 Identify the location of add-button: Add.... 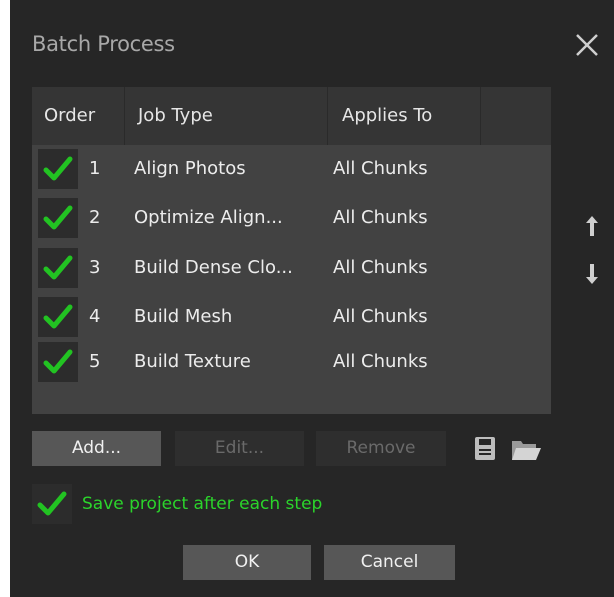
(96, 448).